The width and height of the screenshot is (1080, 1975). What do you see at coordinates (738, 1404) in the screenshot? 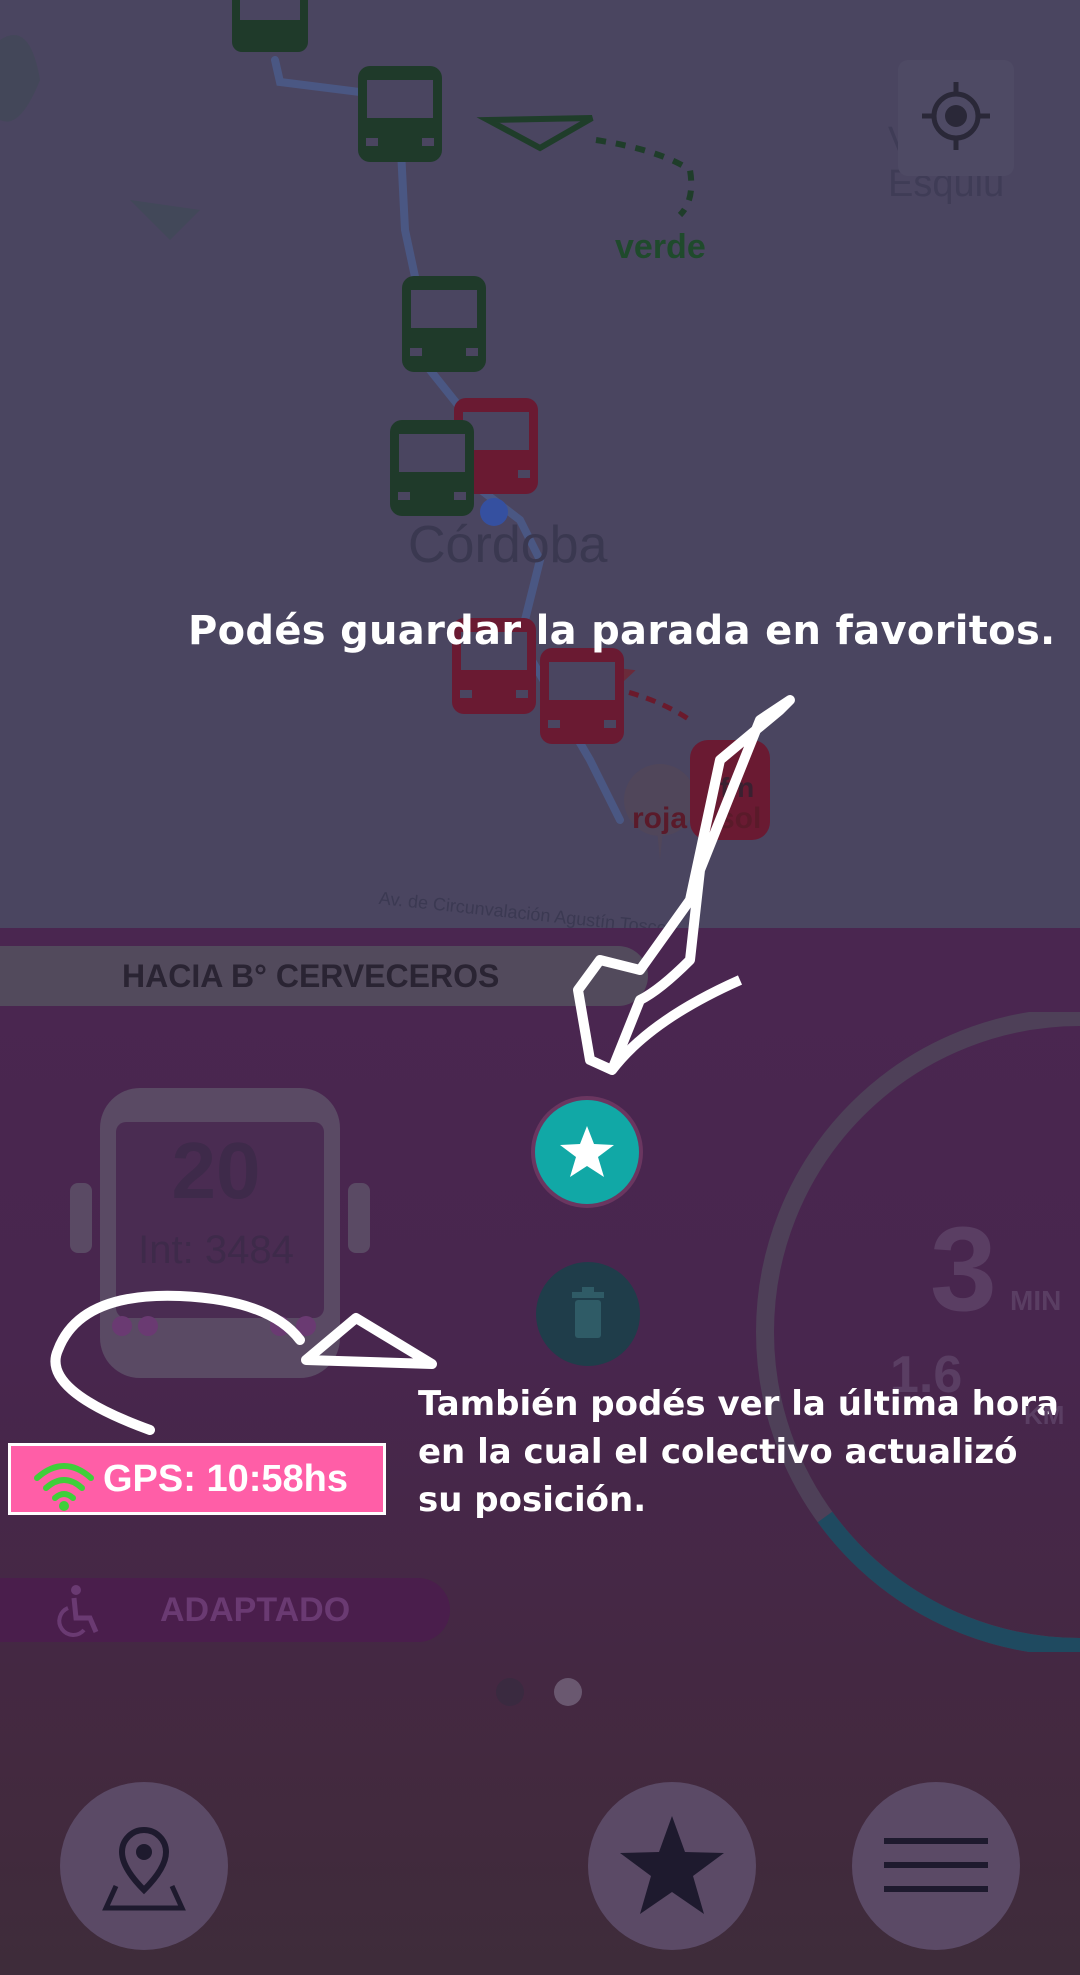
I see `tutorial-tip-gps-line: También podés ver la última hora` at bounding box center [738, 1404].